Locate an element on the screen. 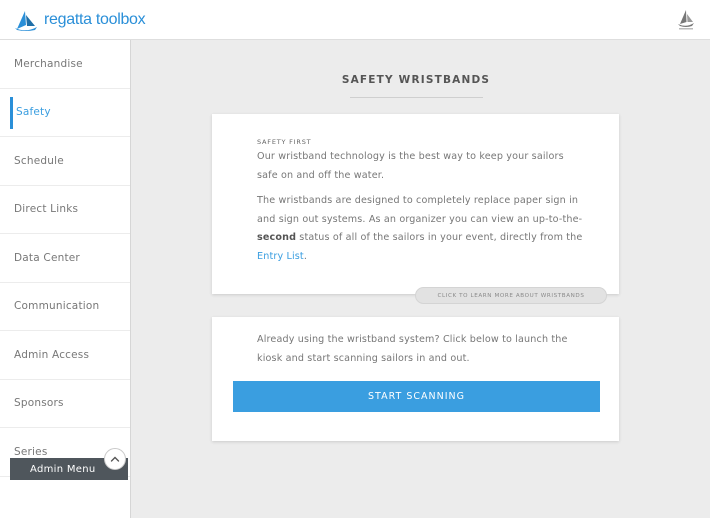  para2-text-end: . is located at coordinates (305, 256).